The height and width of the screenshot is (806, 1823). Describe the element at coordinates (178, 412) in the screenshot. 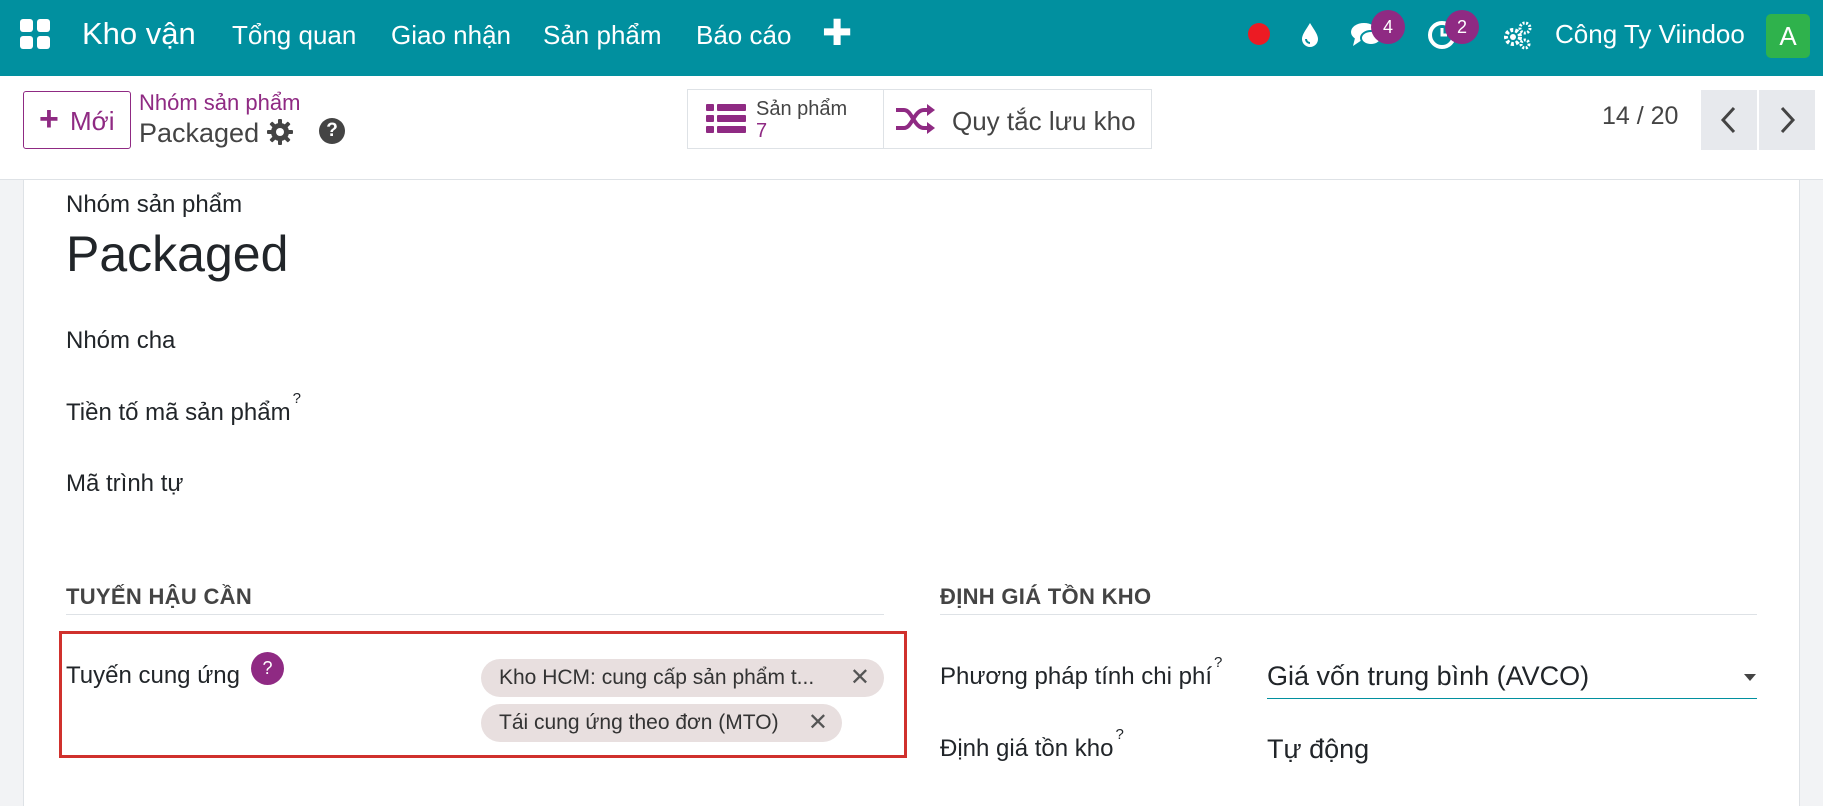

I see `product-prefix-label-text: Tiền tố mã sản phẩm` at that location.